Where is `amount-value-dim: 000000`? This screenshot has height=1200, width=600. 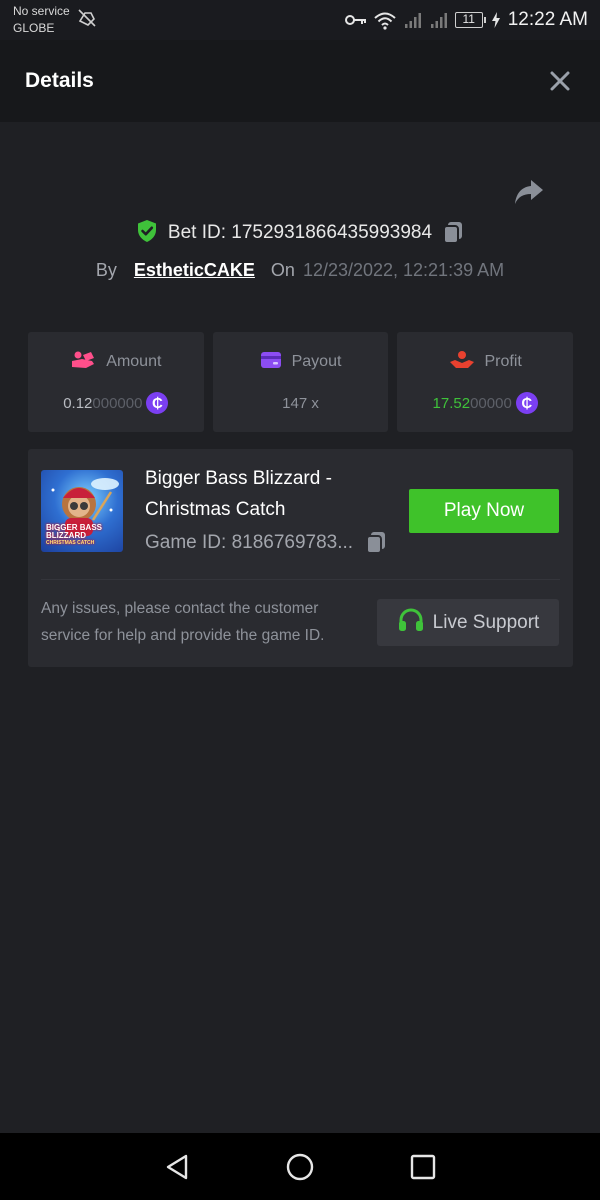
amount-value-dim: 000000 is located at coordinates (117, 403).